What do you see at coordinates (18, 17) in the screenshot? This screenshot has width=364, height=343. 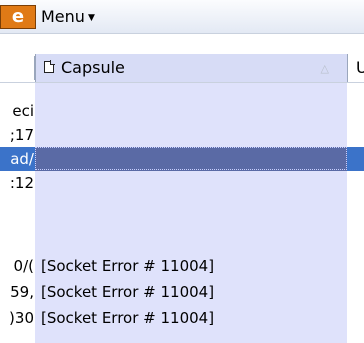 I see `app-icon: e` at bounding box center [18, 17].